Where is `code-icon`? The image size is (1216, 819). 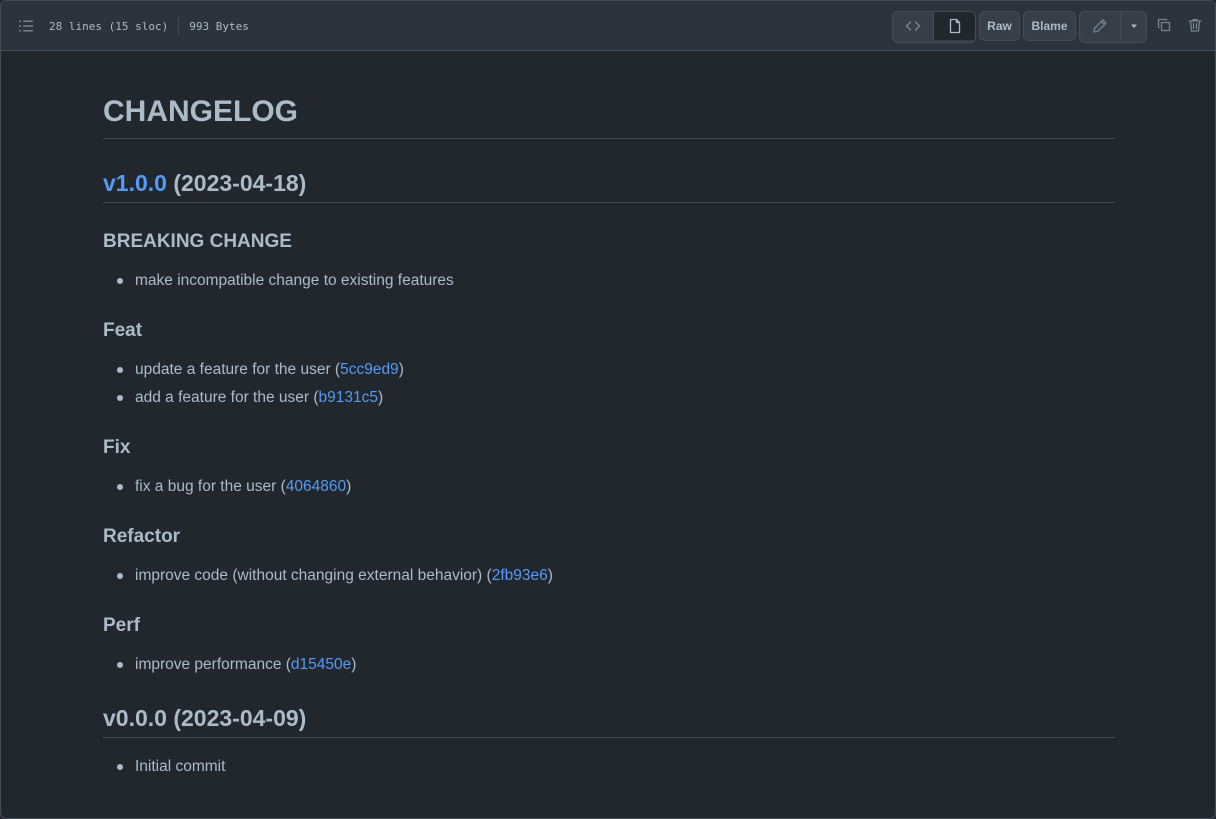
code-icon is located at coordinates (913, 26).